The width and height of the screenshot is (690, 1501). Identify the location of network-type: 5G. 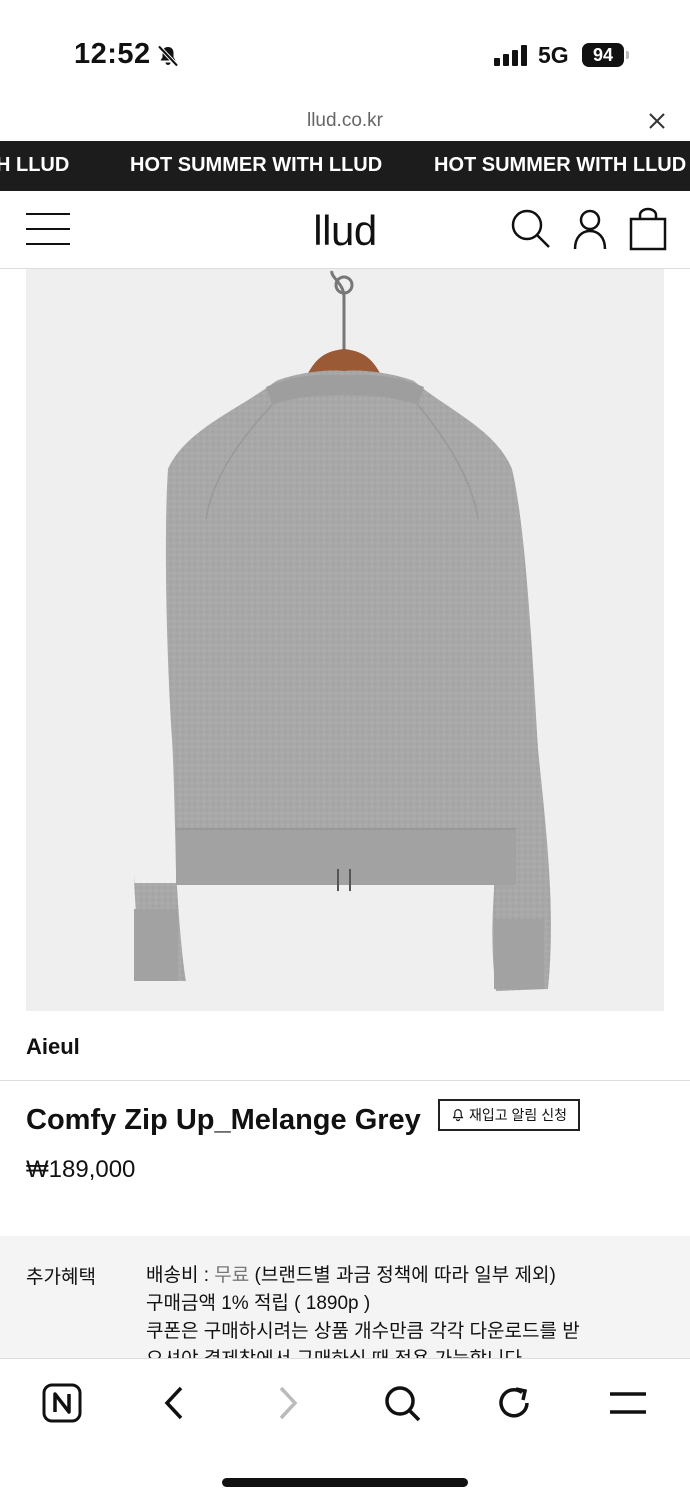
(553, 55).